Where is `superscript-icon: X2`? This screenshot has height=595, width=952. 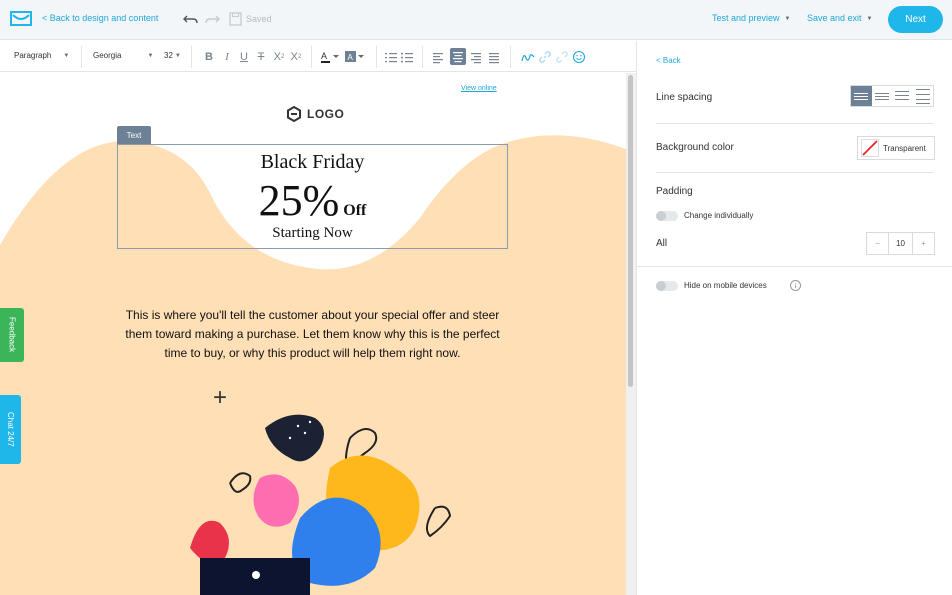
superscript-icon: X2 is located at coordinates (296, 57).